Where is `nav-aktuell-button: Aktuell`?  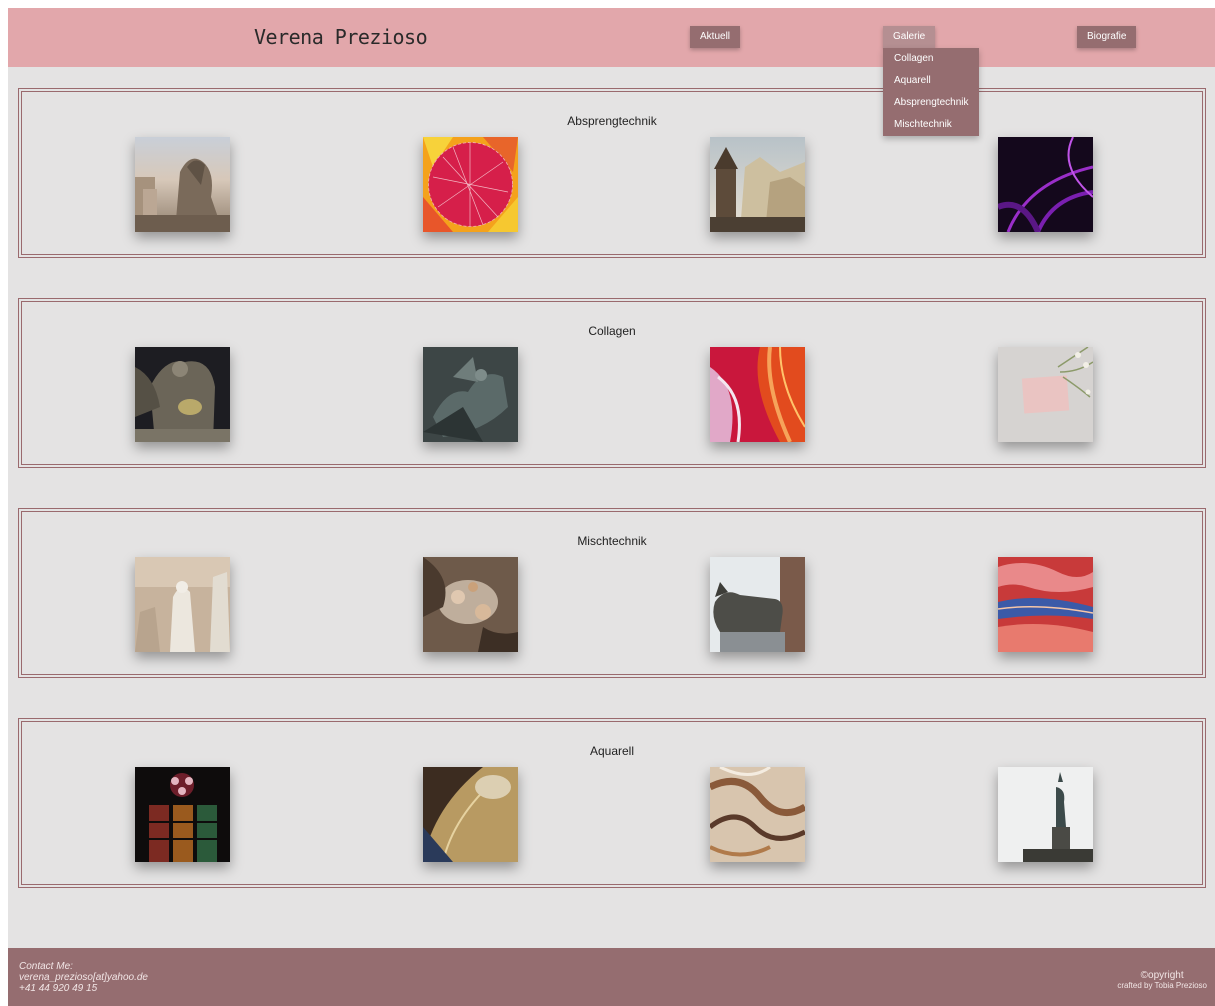 nav-aktuell-button: Aktuell is located at coordinates (715, 37).